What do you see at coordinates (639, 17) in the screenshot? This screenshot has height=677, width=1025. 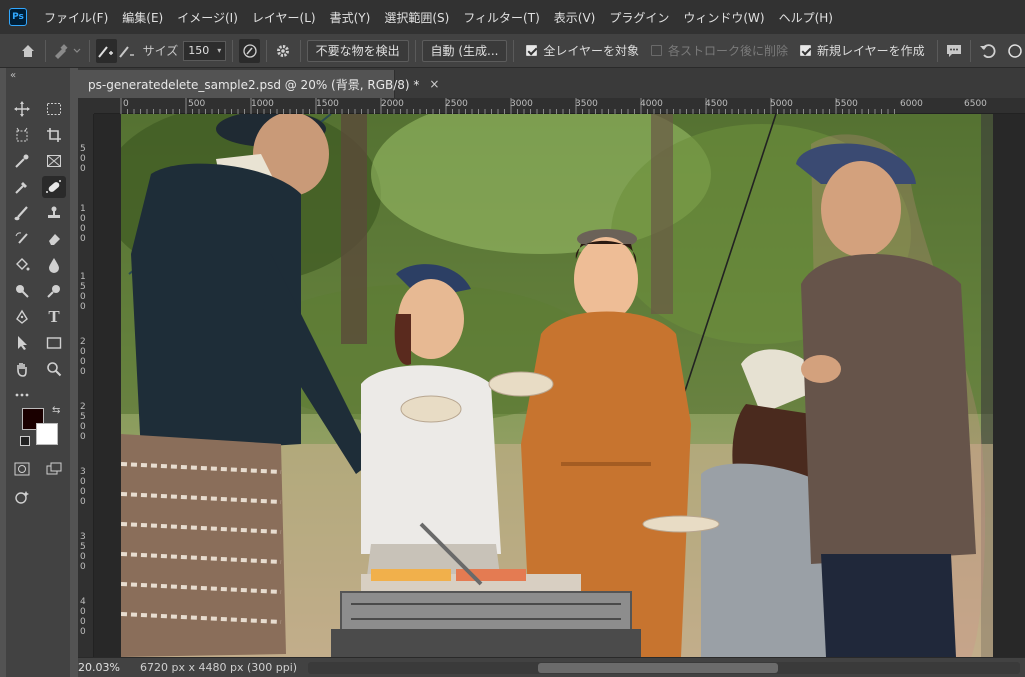 I see `menu-plugins: プラグイン` at bounding box center [639, 17].